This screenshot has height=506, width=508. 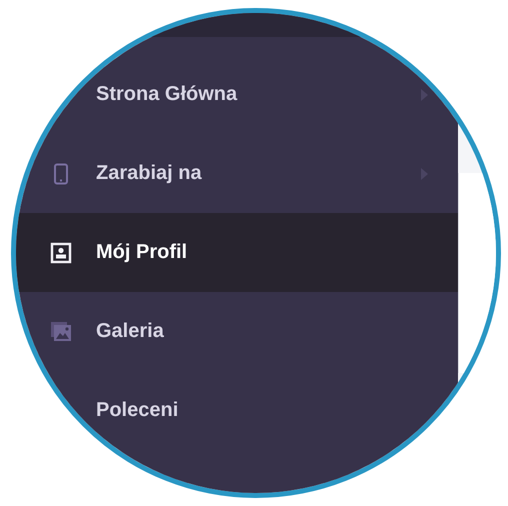 What do you see at coordinates (237, 173) in the screenshot?
I see `menu-item: Zarabiaj na` at bounding box center [237, 173].